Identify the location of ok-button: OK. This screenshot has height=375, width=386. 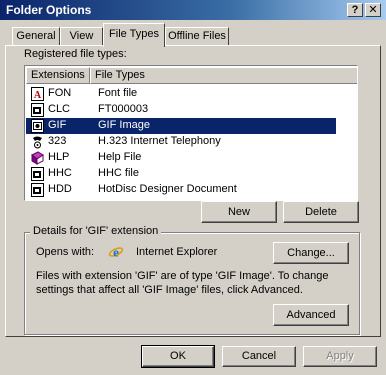
(178, 356).